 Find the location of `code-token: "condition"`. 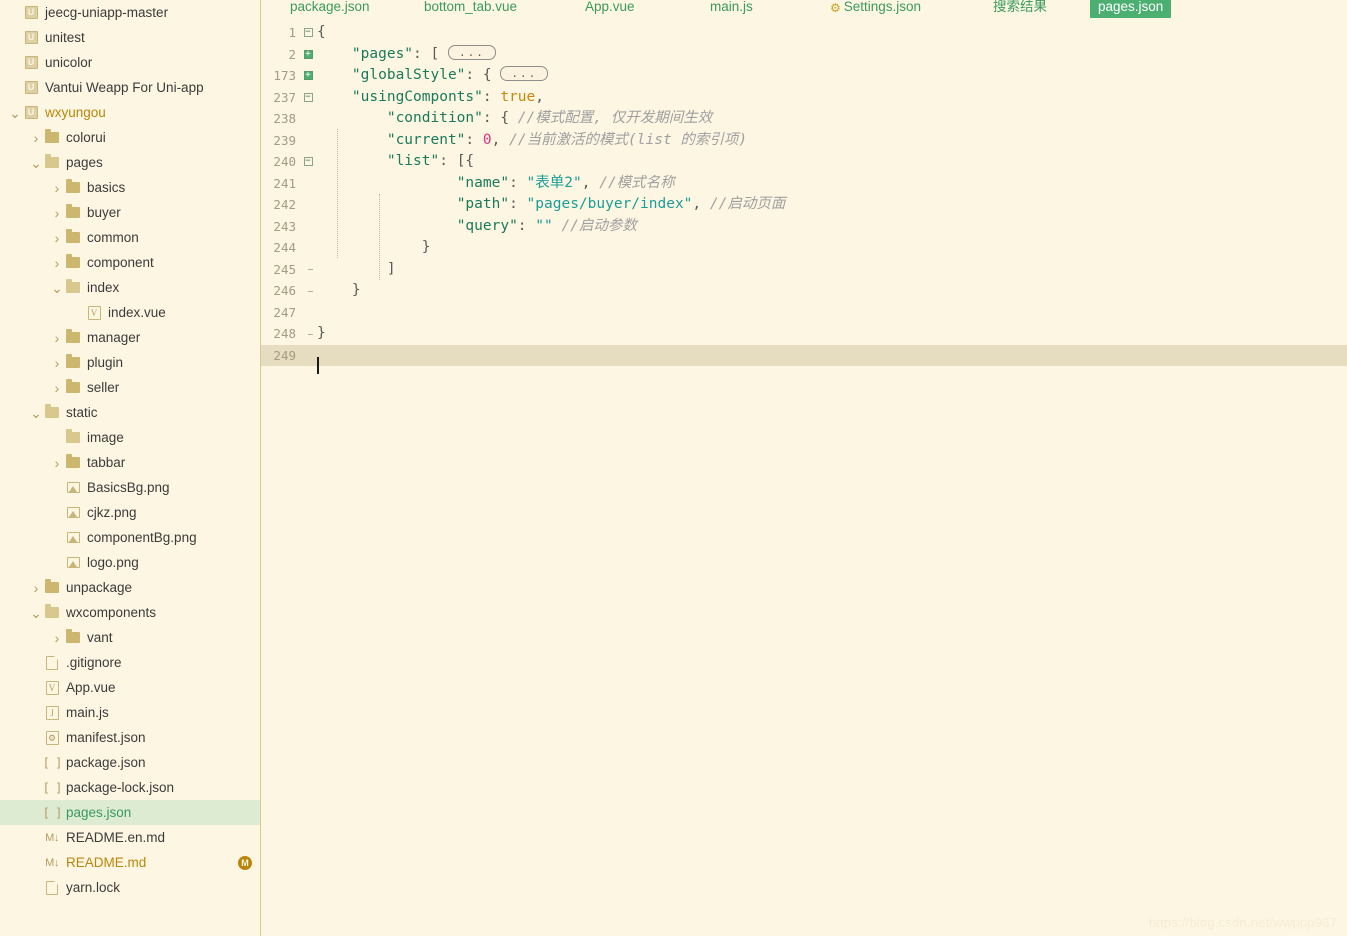

code-token: "condition" is located at coordinates (434, 118).